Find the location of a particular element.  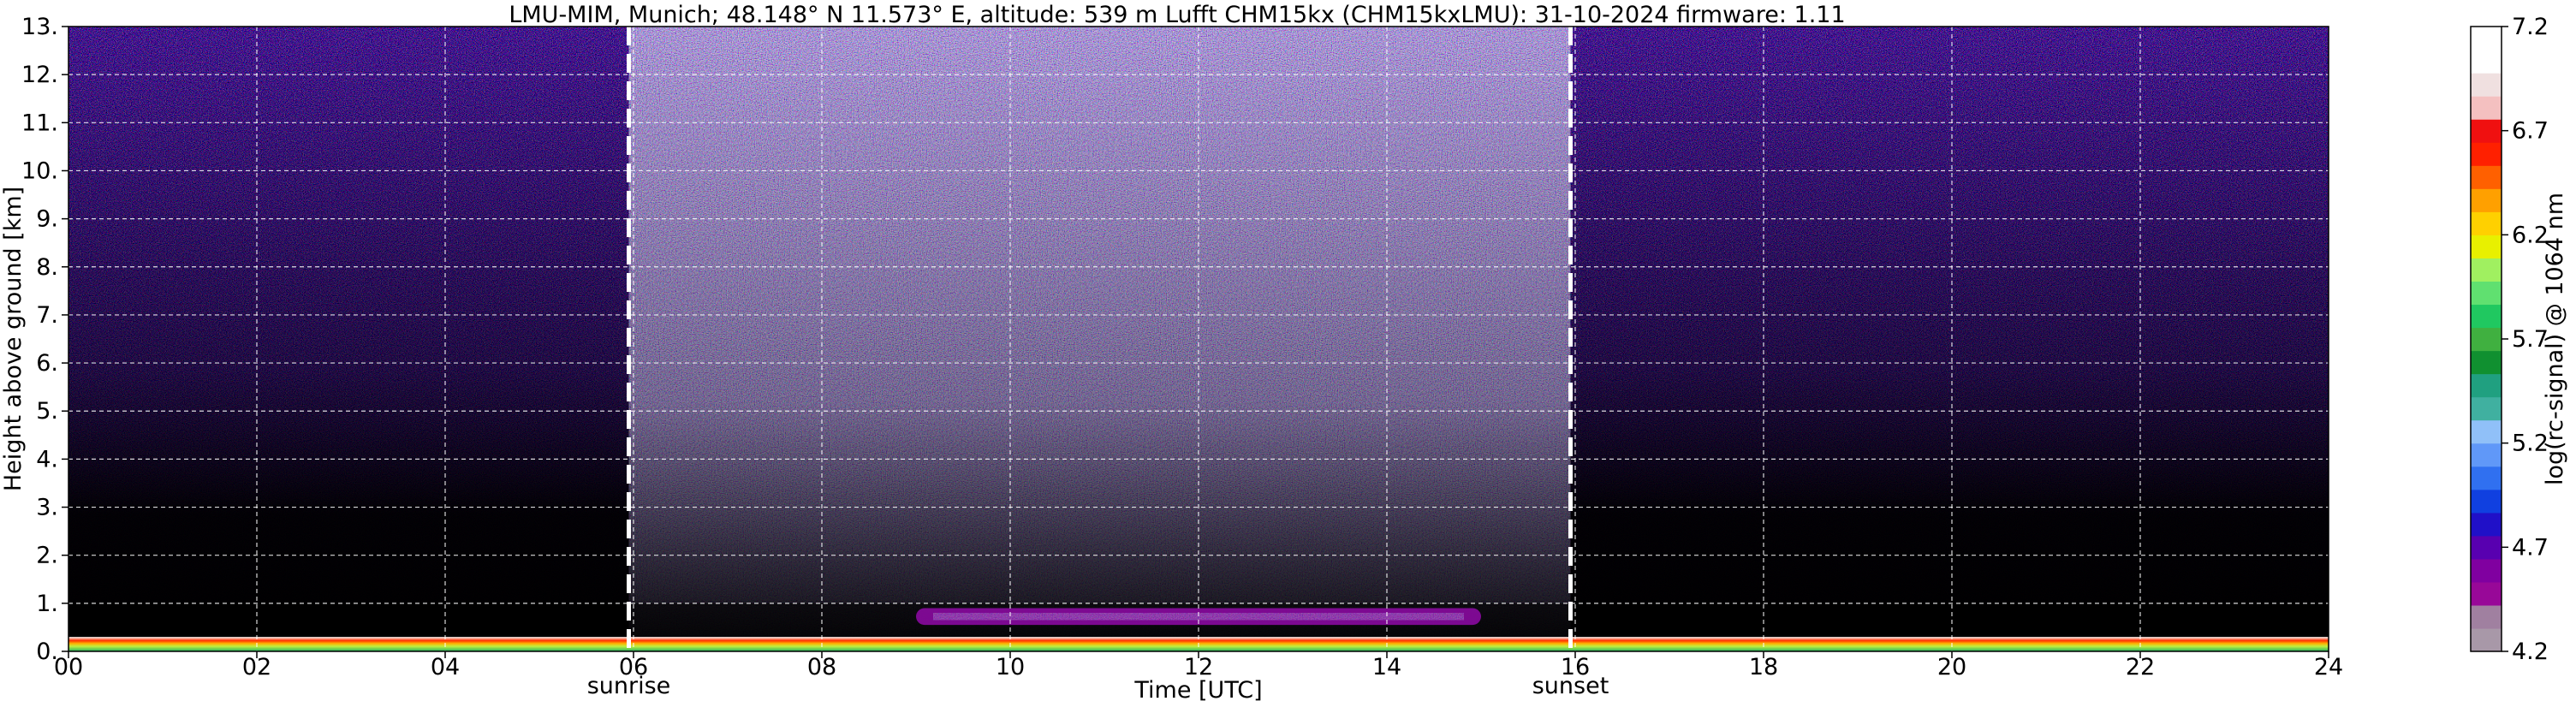

y-tick-label: 5. is located at coordinates (47, 411).